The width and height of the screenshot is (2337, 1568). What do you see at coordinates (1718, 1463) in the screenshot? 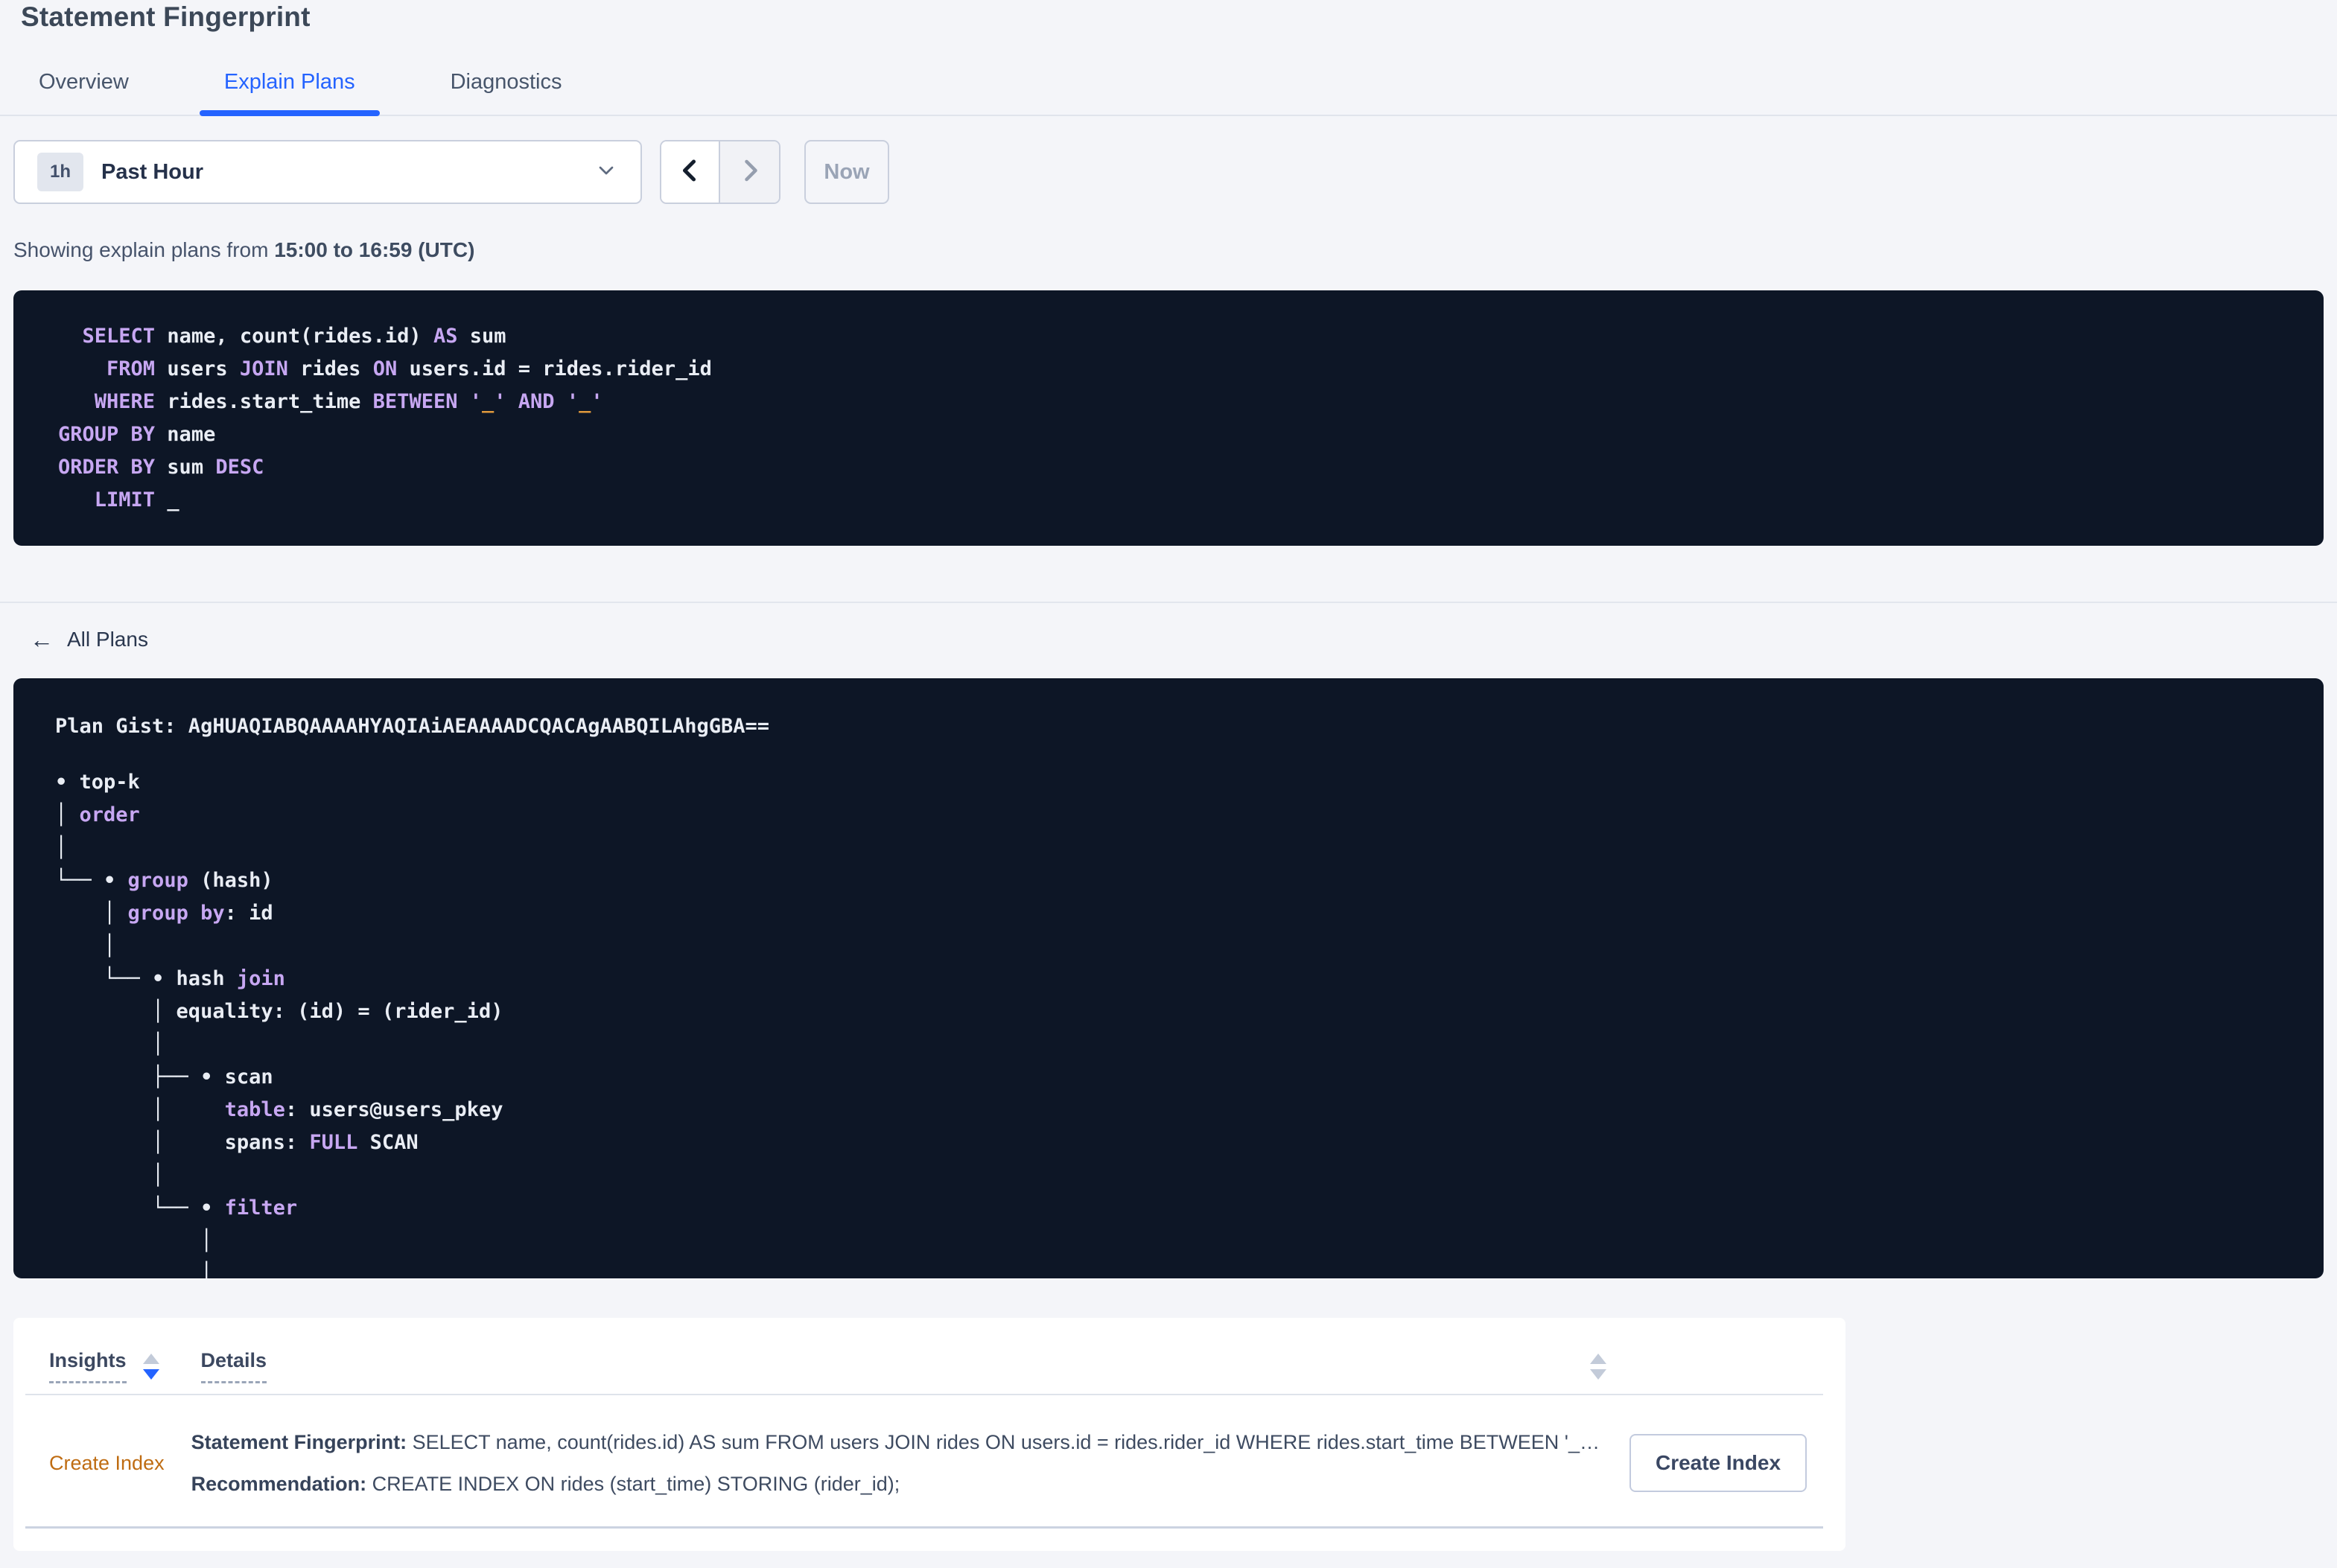
I see `create-index-button: Create Index` at bounding box center [1718, 1463].